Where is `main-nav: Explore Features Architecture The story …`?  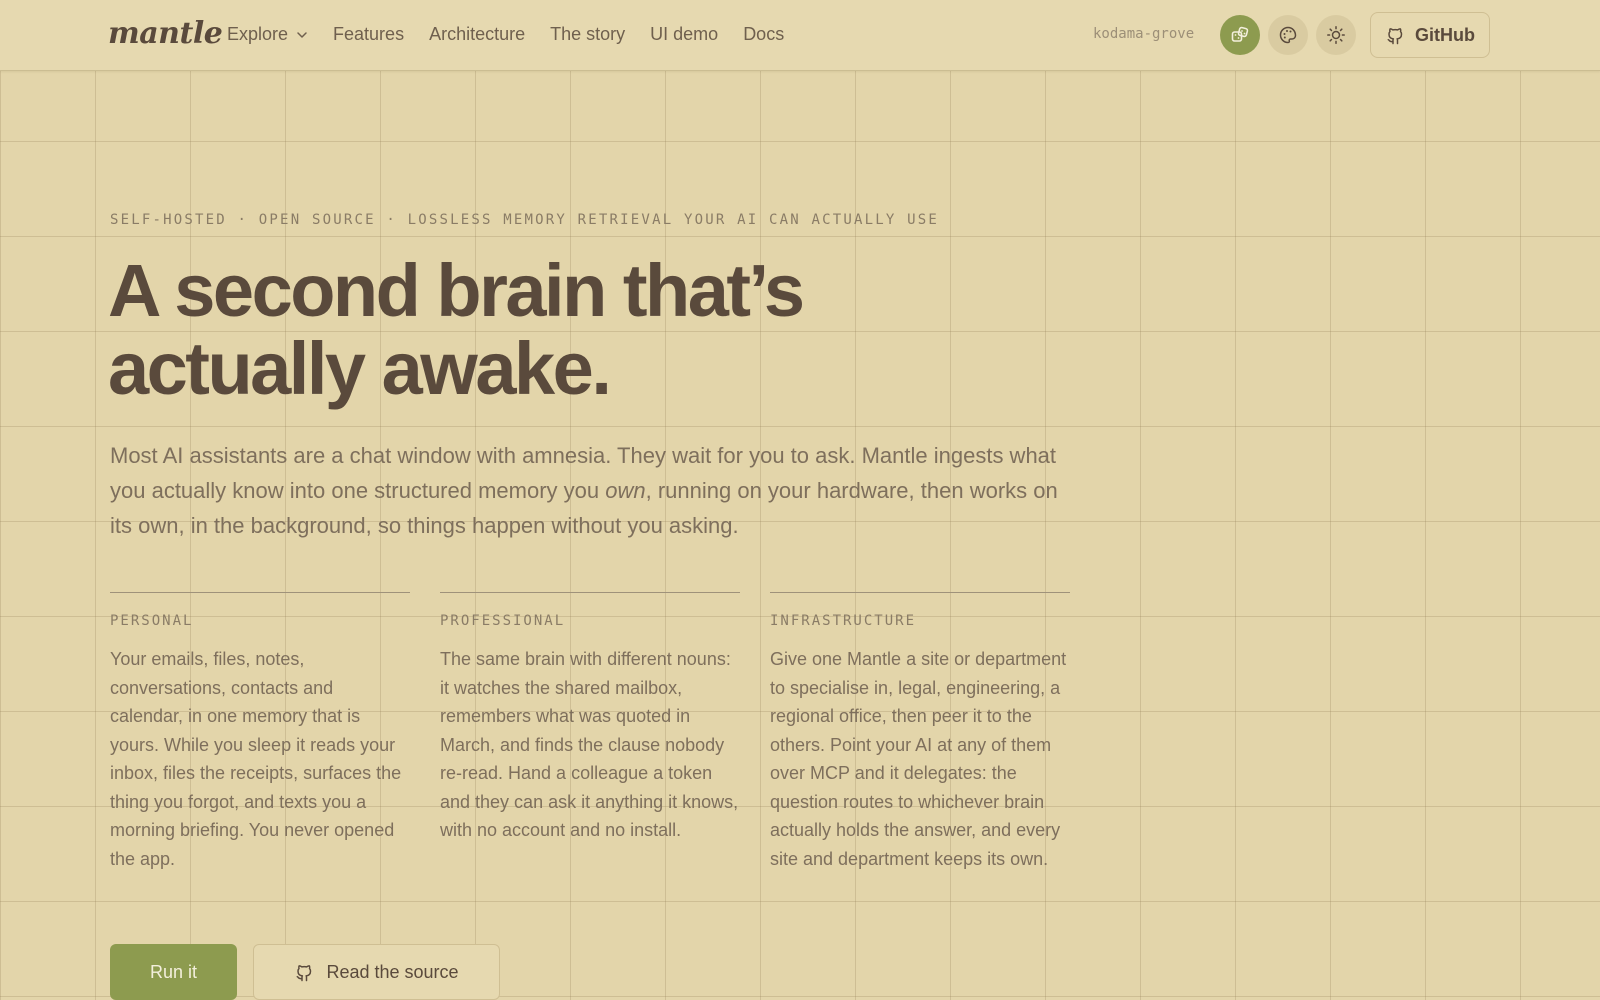
main-nav: Explore Features Architecture The story … is located at coordinates (518, 34).